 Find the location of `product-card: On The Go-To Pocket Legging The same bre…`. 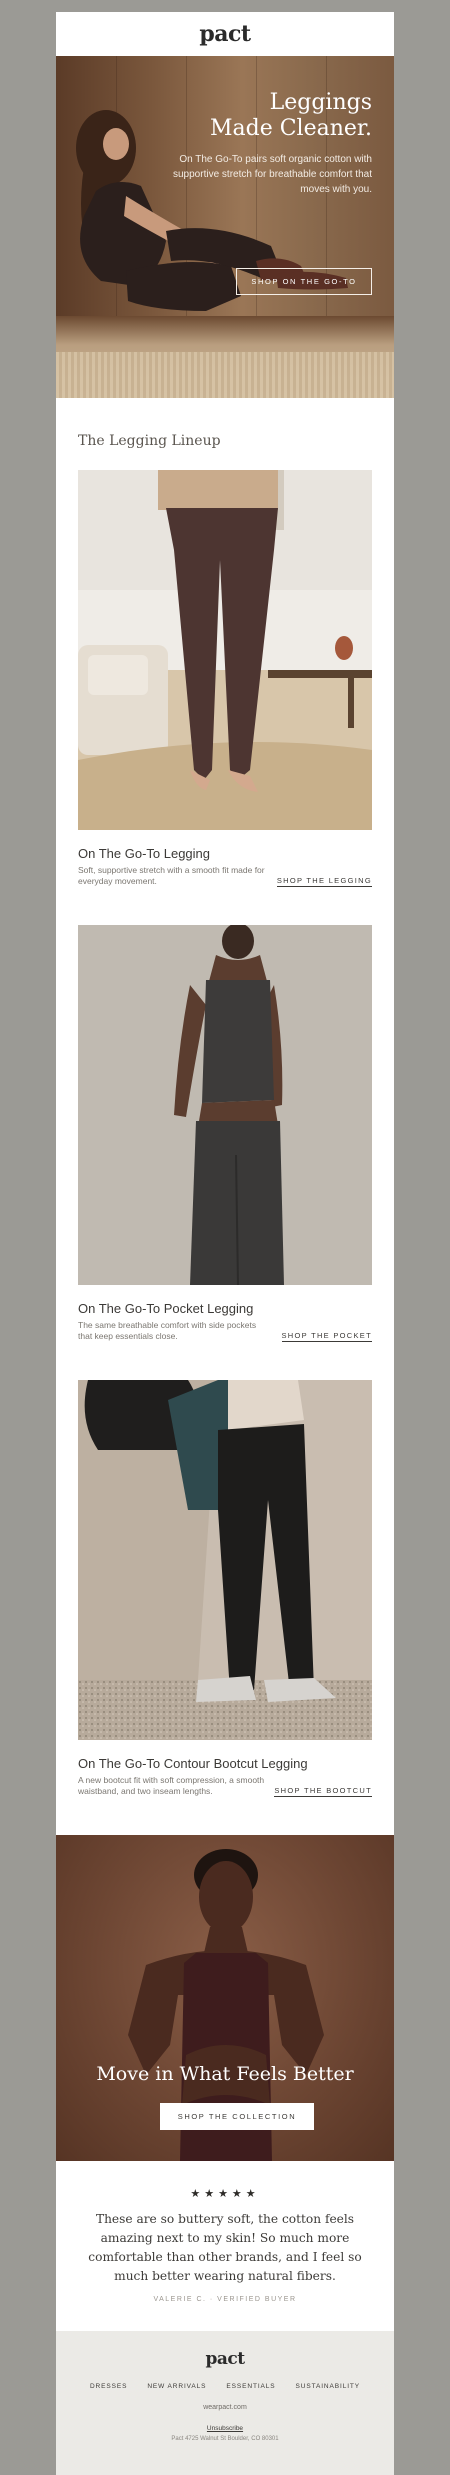

product-card: On The Go-To Pocket Legging The same bre… is located at coordinates (225, 1152).